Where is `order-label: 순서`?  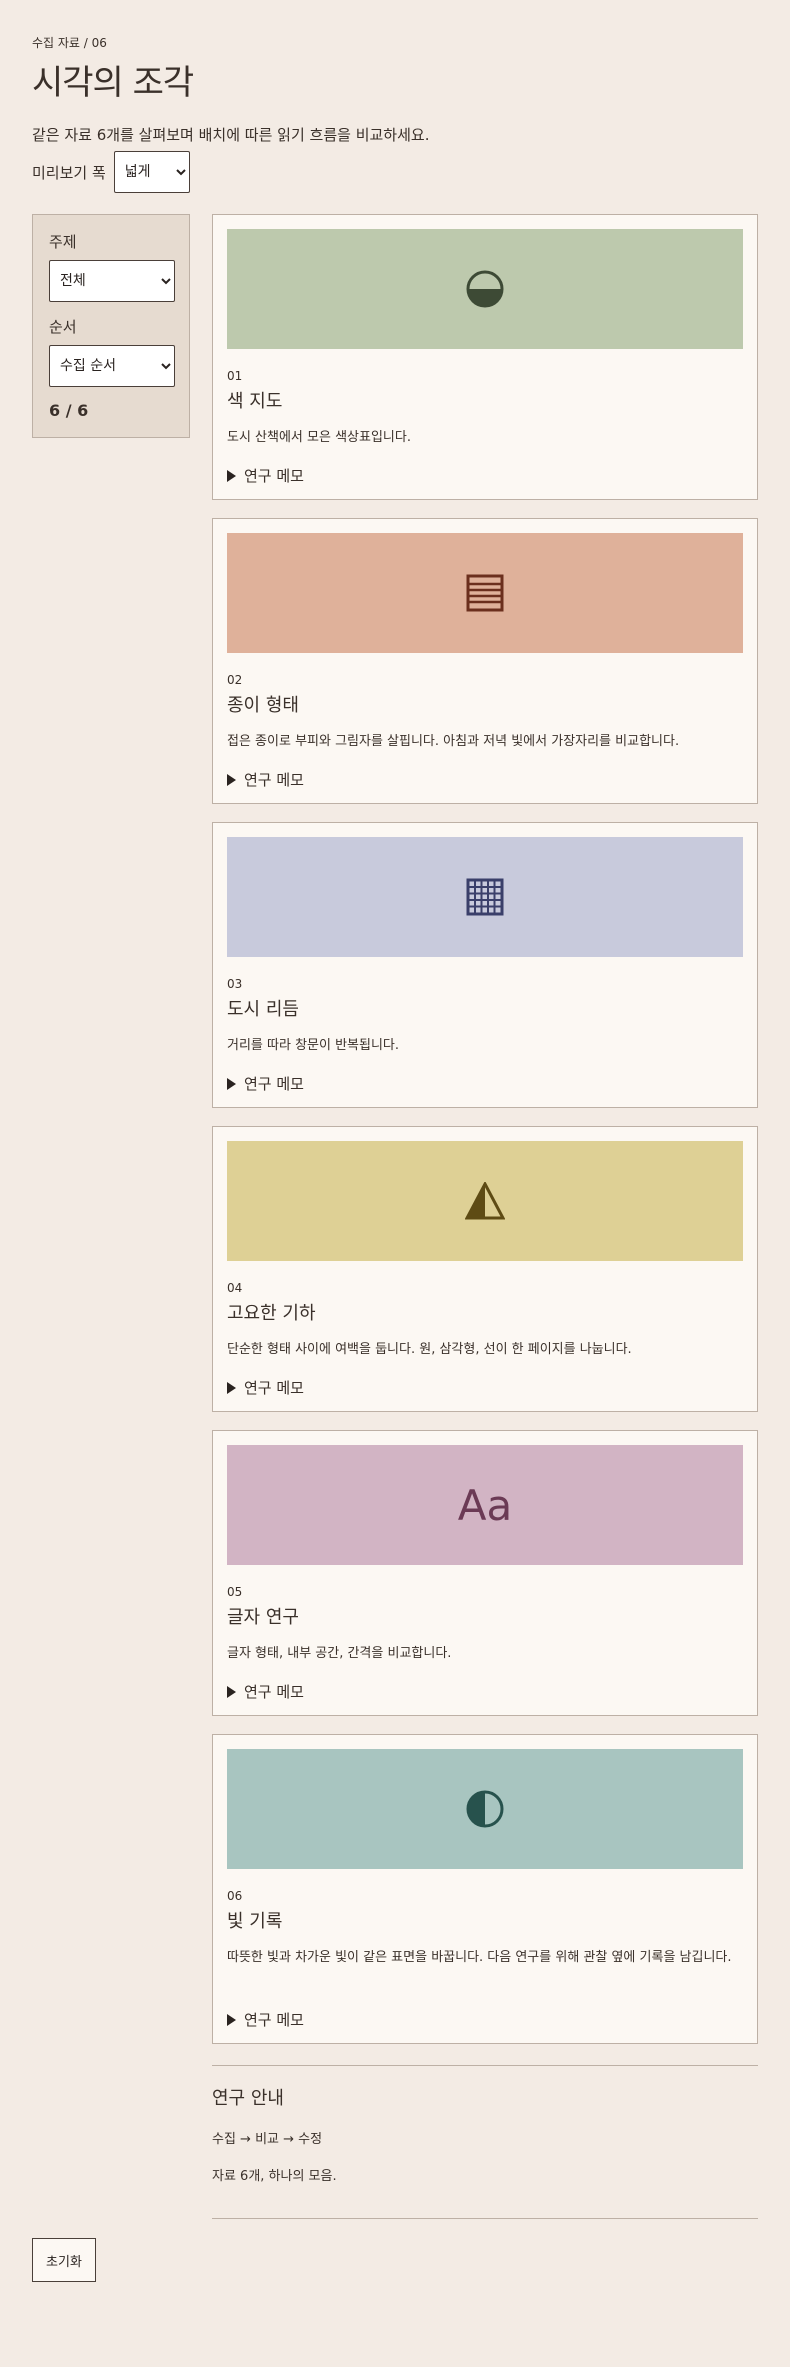 order-label: 순서 is located at coordinates (63, 327).